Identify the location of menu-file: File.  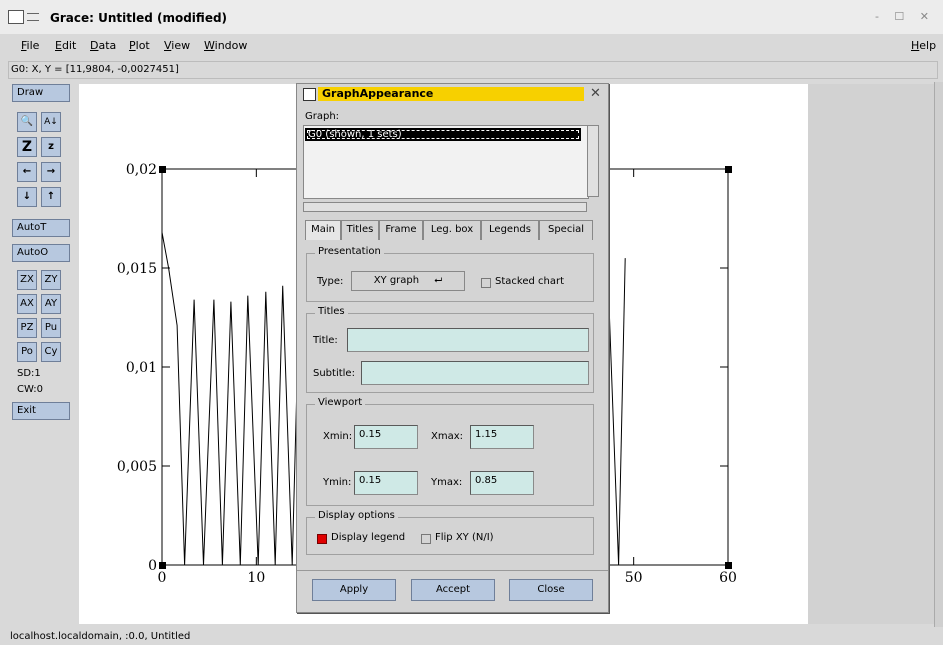
(30, 45).